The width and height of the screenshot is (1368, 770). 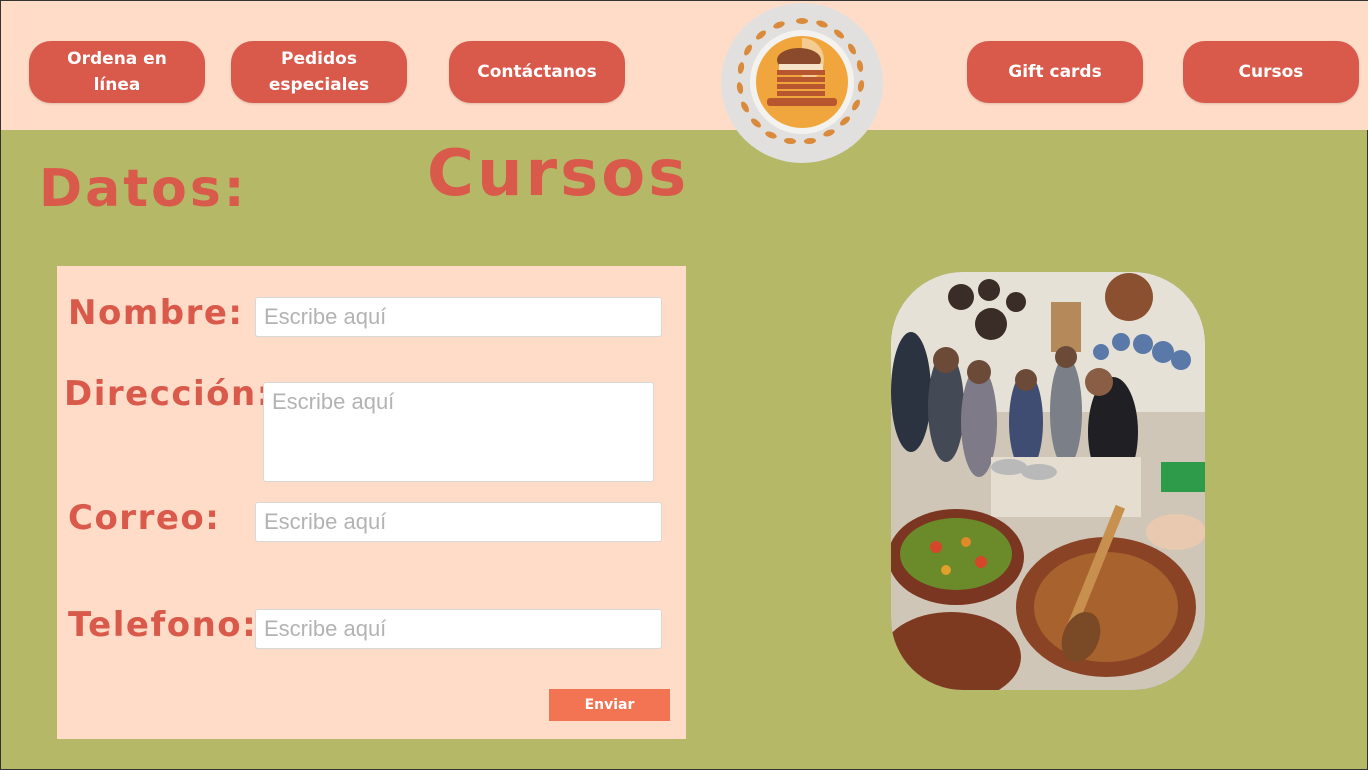 I want to click on nav-cursos-button: Cursos, so click(x=1271, y=72).